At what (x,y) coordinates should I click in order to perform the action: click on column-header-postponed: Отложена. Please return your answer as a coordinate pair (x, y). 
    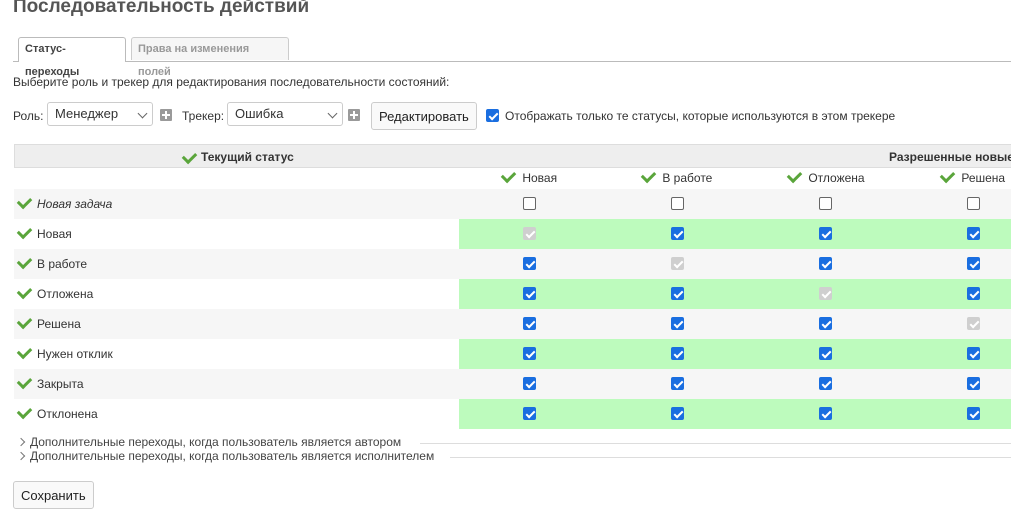
    Looking at the image, I should click on (825, 178).